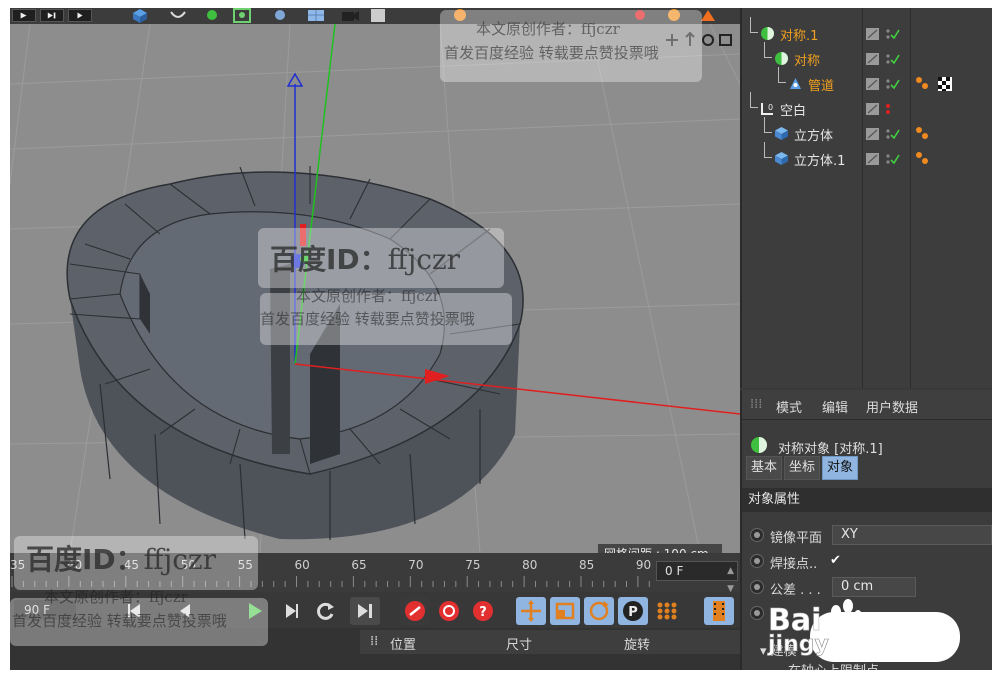 The height and width of the screenshot is (679, 1000). Describe the element at coordinates (449, 611) in the screenshot. I see `autokeying-button` at that location.